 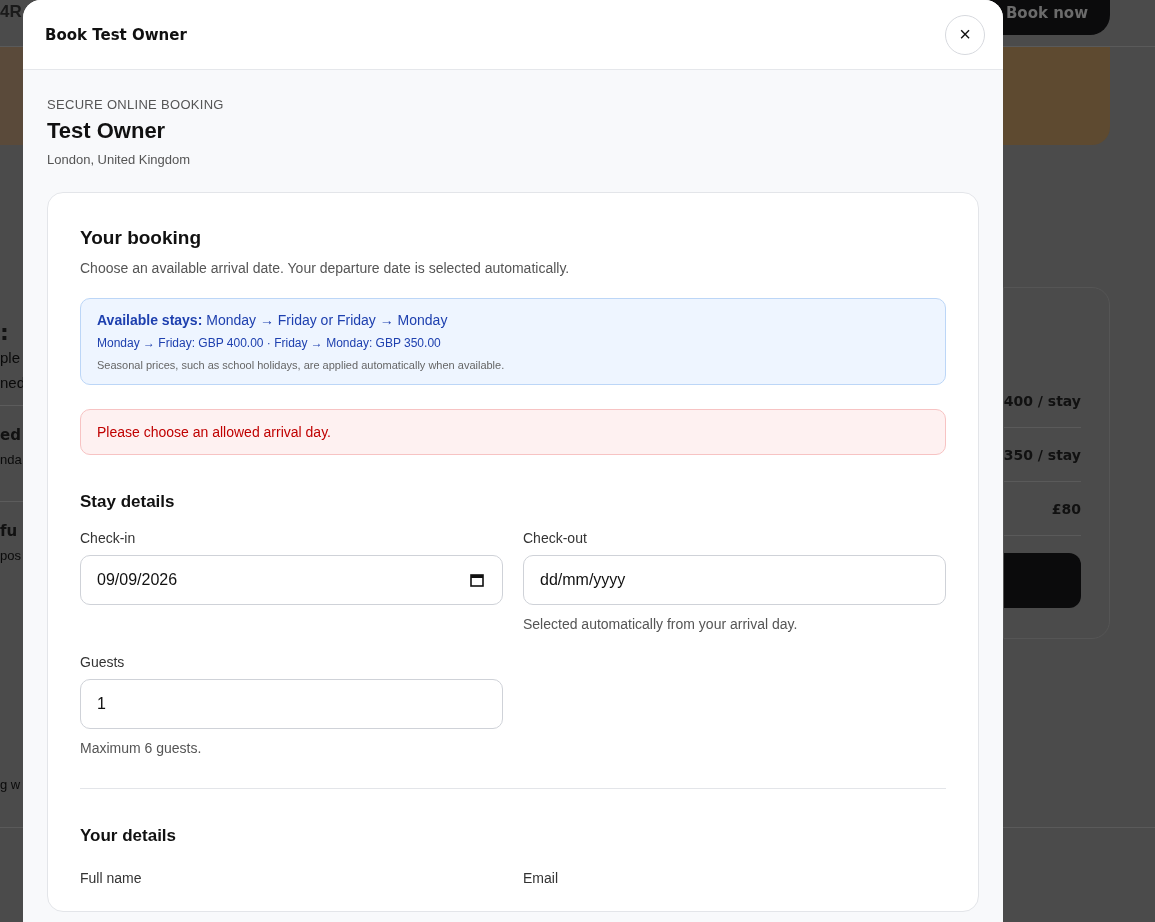 I want to click on calendar-icon, so click(x=477, y=580).